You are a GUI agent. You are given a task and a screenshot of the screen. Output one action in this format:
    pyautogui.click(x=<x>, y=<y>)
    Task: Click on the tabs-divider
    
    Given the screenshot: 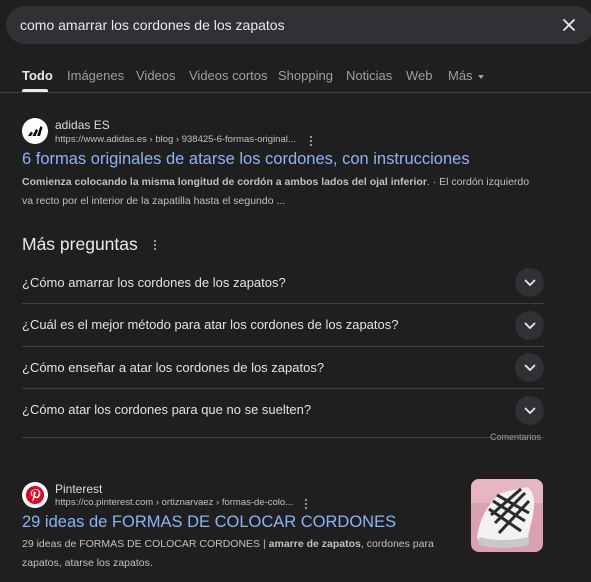 What is the action you would take?
    pyautogui.click(x=295, y=92)
    